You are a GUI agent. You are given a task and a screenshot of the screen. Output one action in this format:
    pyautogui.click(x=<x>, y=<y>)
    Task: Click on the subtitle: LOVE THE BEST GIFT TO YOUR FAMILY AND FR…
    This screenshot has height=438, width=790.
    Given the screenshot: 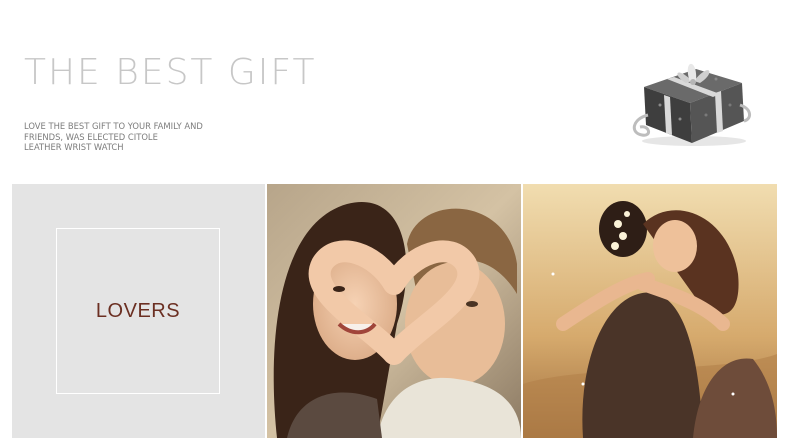 What is the action you would take?
    pyautogui.click(x=129, y=137)
    